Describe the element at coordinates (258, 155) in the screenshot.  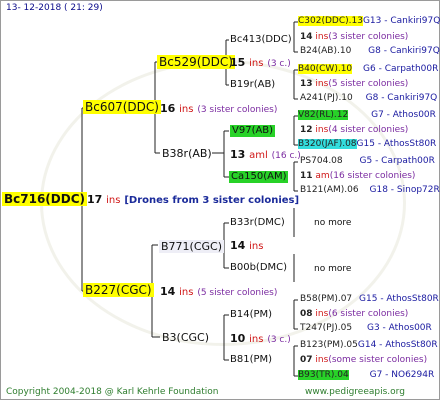
I see `grandparent-2-ins-label: aml` at that location.